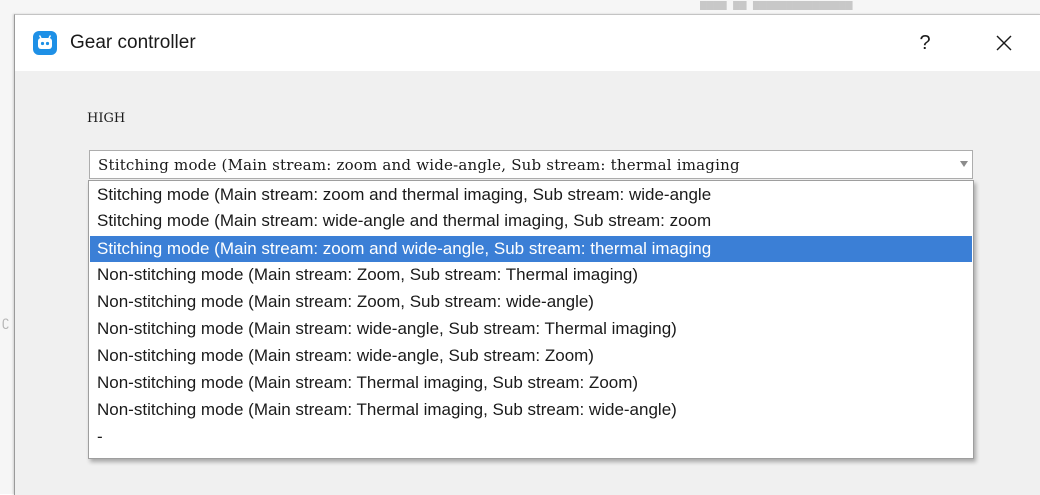  Describe the element at coordinates (45, 43) in the screenshot. I see `robot-icon` at that location.